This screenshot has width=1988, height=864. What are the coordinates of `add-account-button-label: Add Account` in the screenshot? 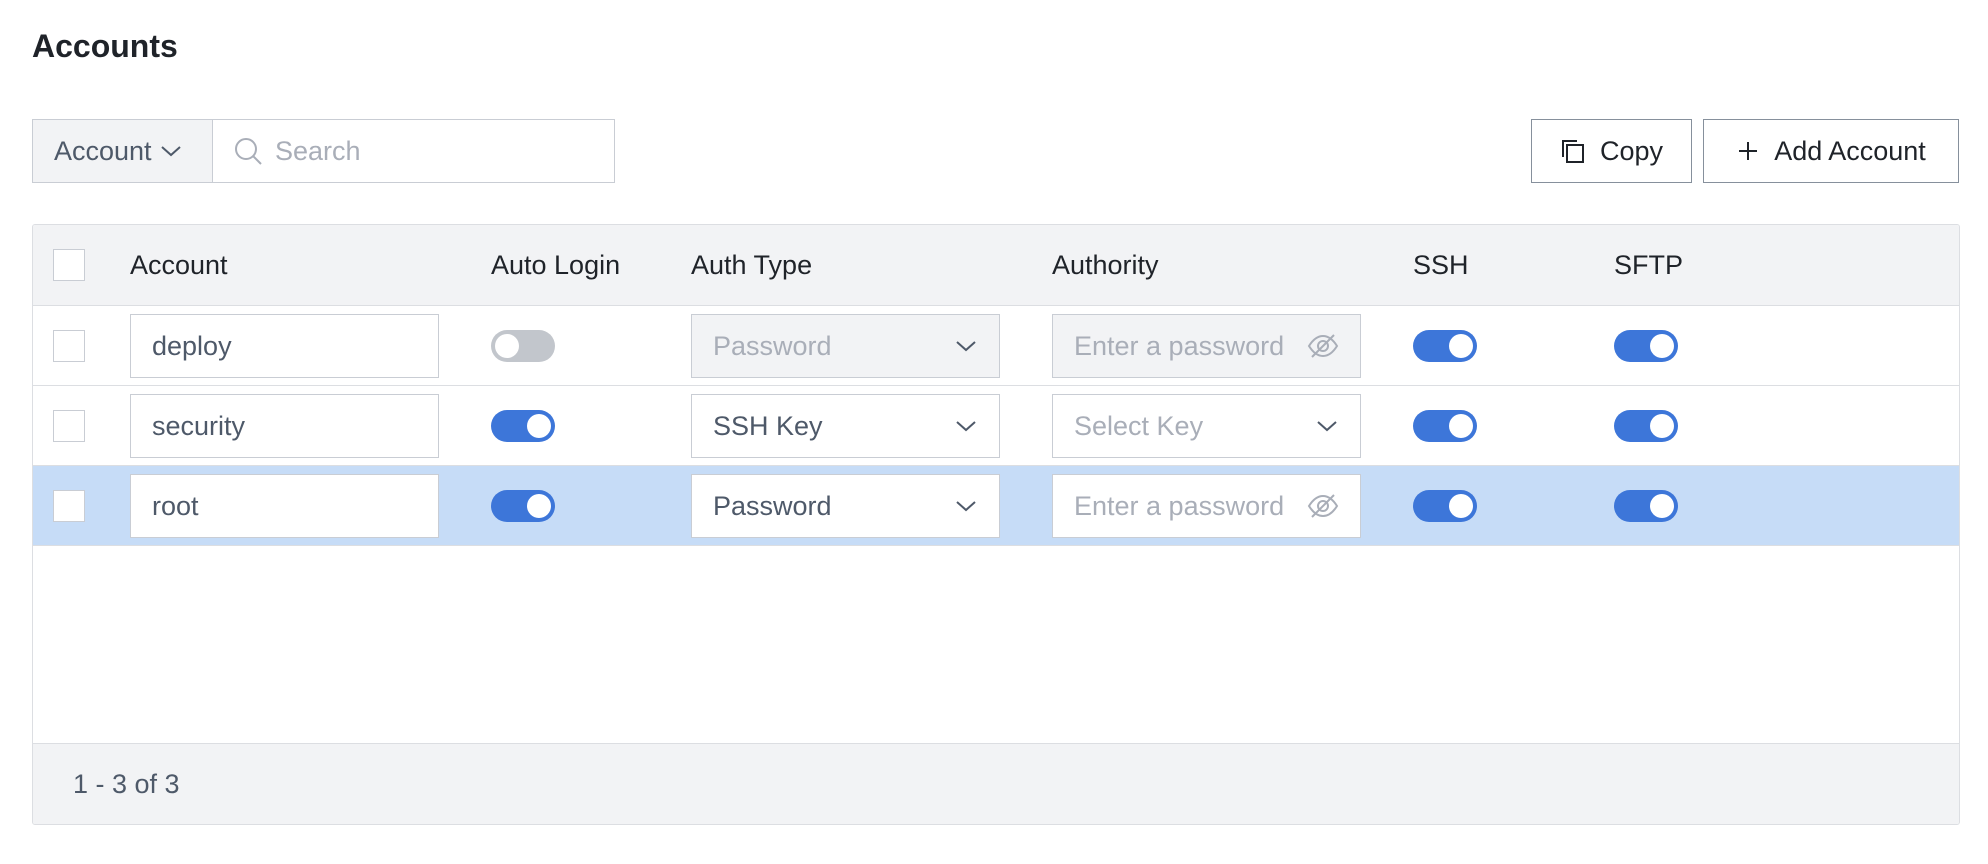 It's located at (1850, 150).